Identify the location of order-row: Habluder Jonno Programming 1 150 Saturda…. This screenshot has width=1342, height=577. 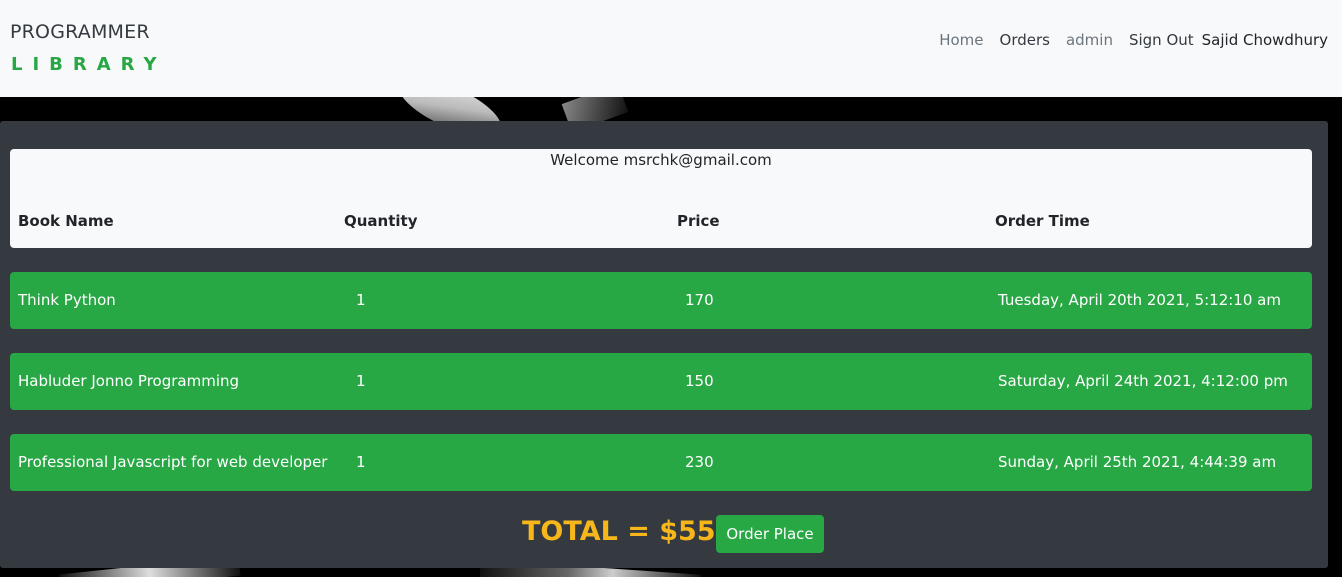
(661, 381).